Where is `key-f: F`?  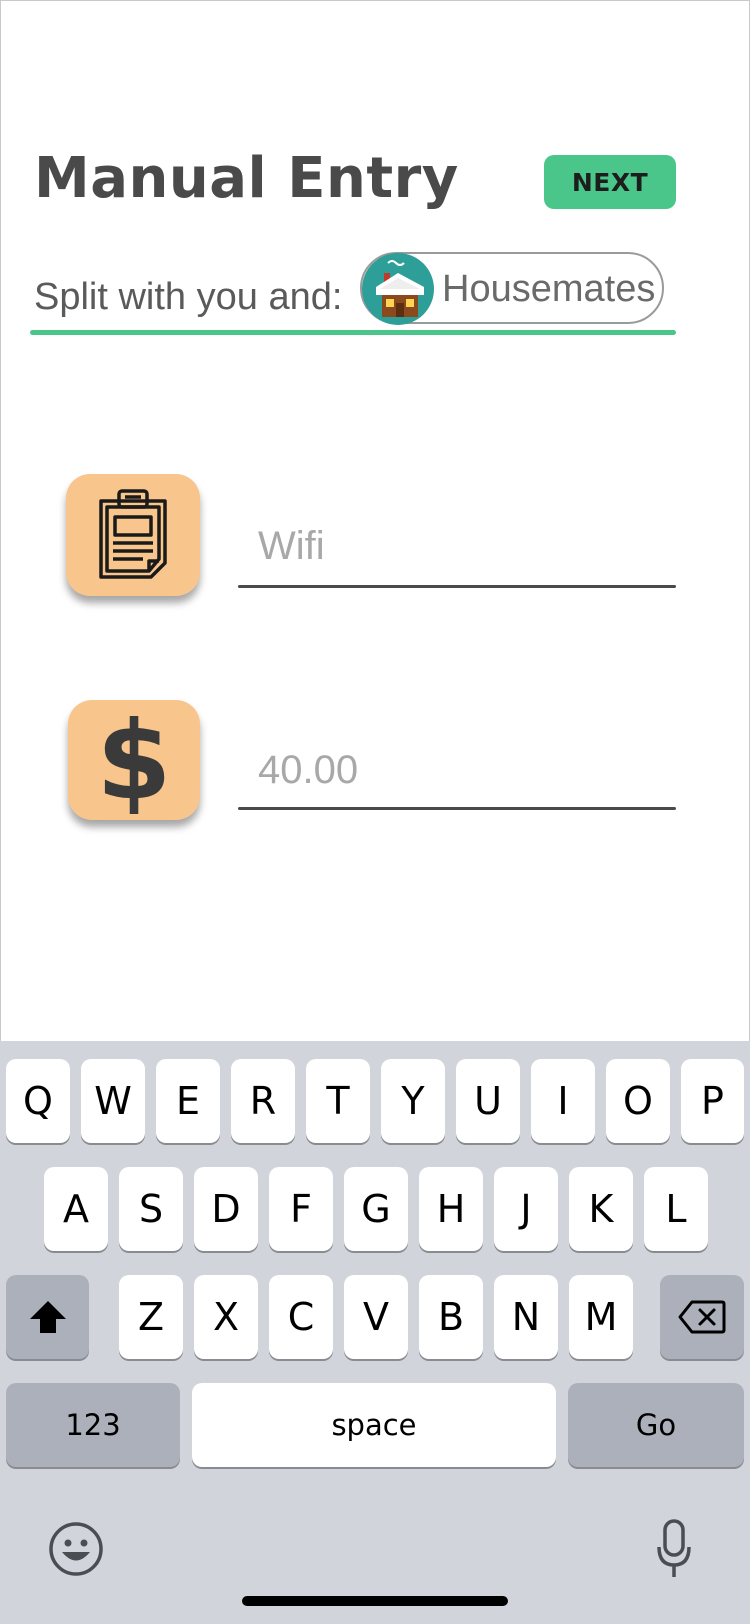 key-f: F is located at coordinates (301, 1209).